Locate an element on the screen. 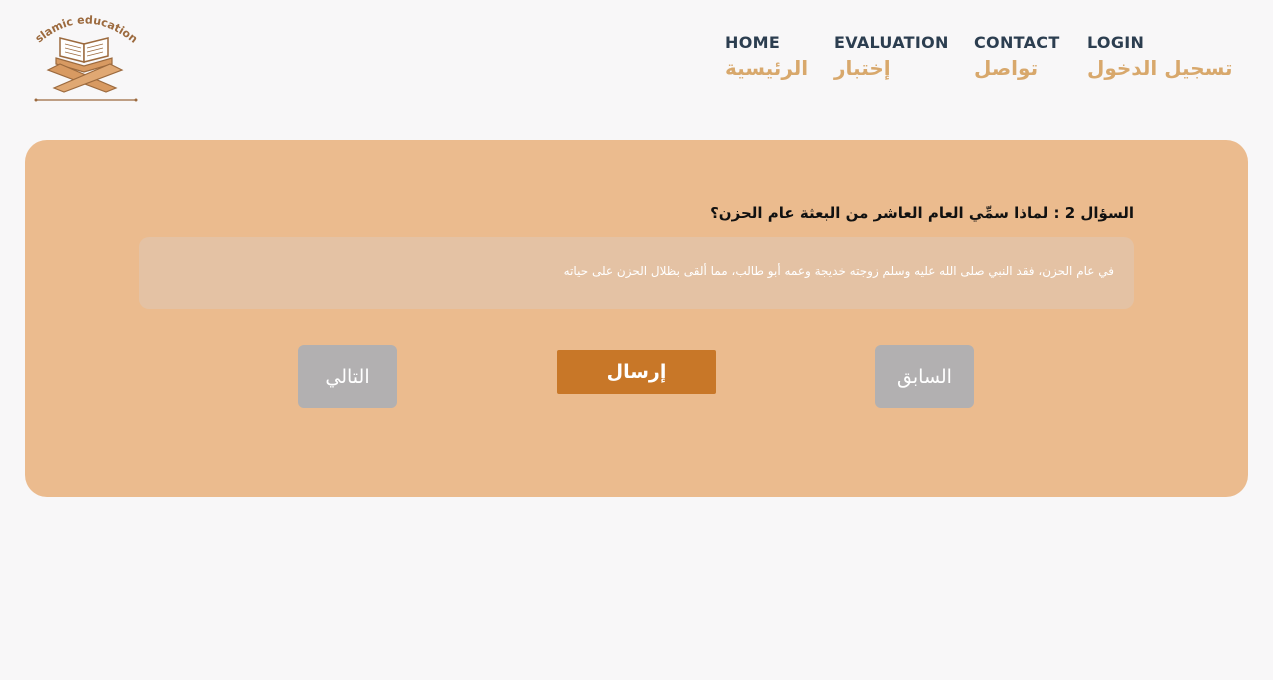 The image size is (1273, 680). nav-label-en: LOGIN is located at coordinates (1116, 42).